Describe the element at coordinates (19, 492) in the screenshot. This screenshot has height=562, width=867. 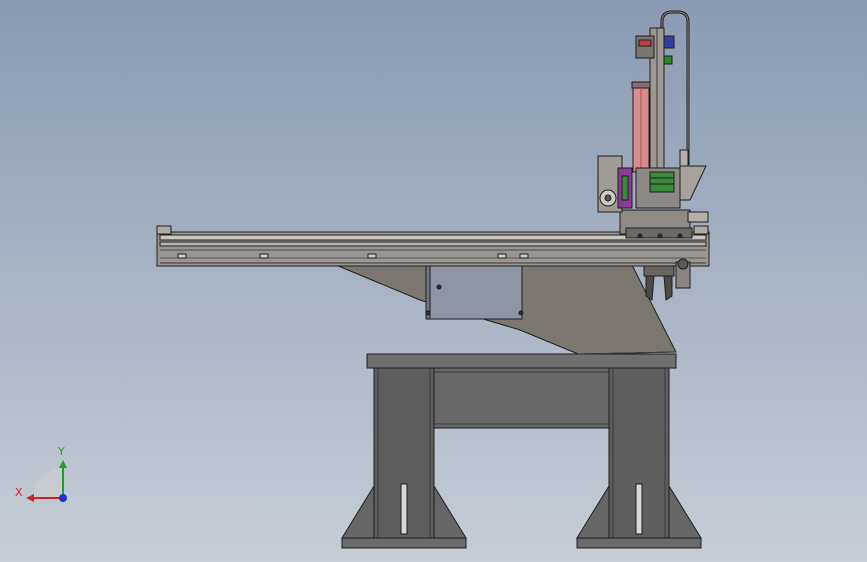
I see `x-axis-label: X` at that location.